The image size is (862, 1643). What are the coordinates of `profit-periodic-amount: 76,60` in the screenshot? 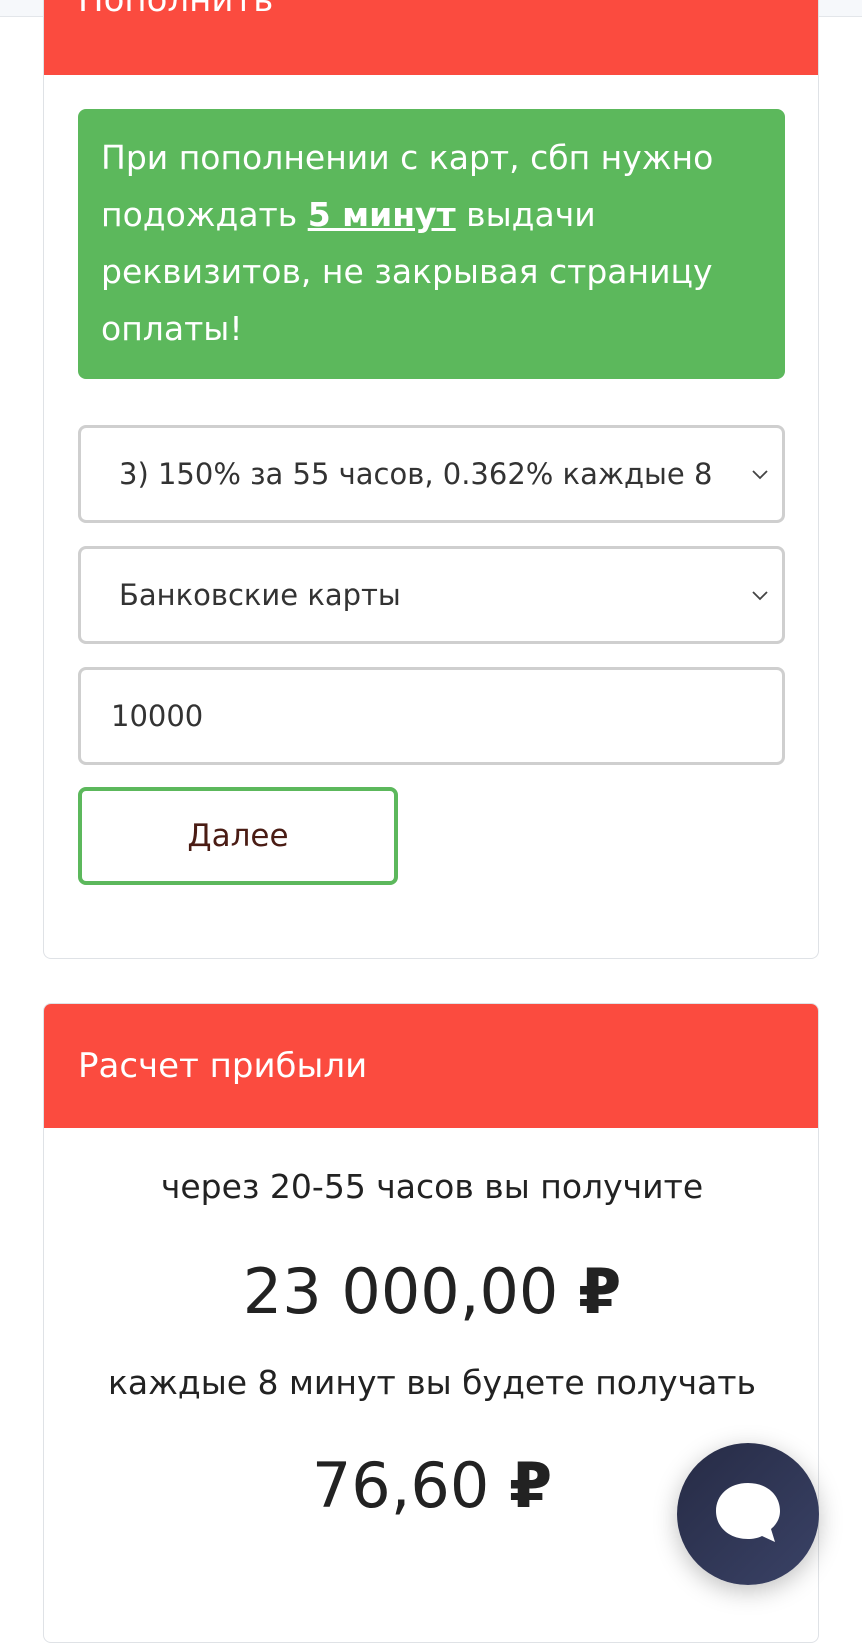 It's located at (400, 1485).